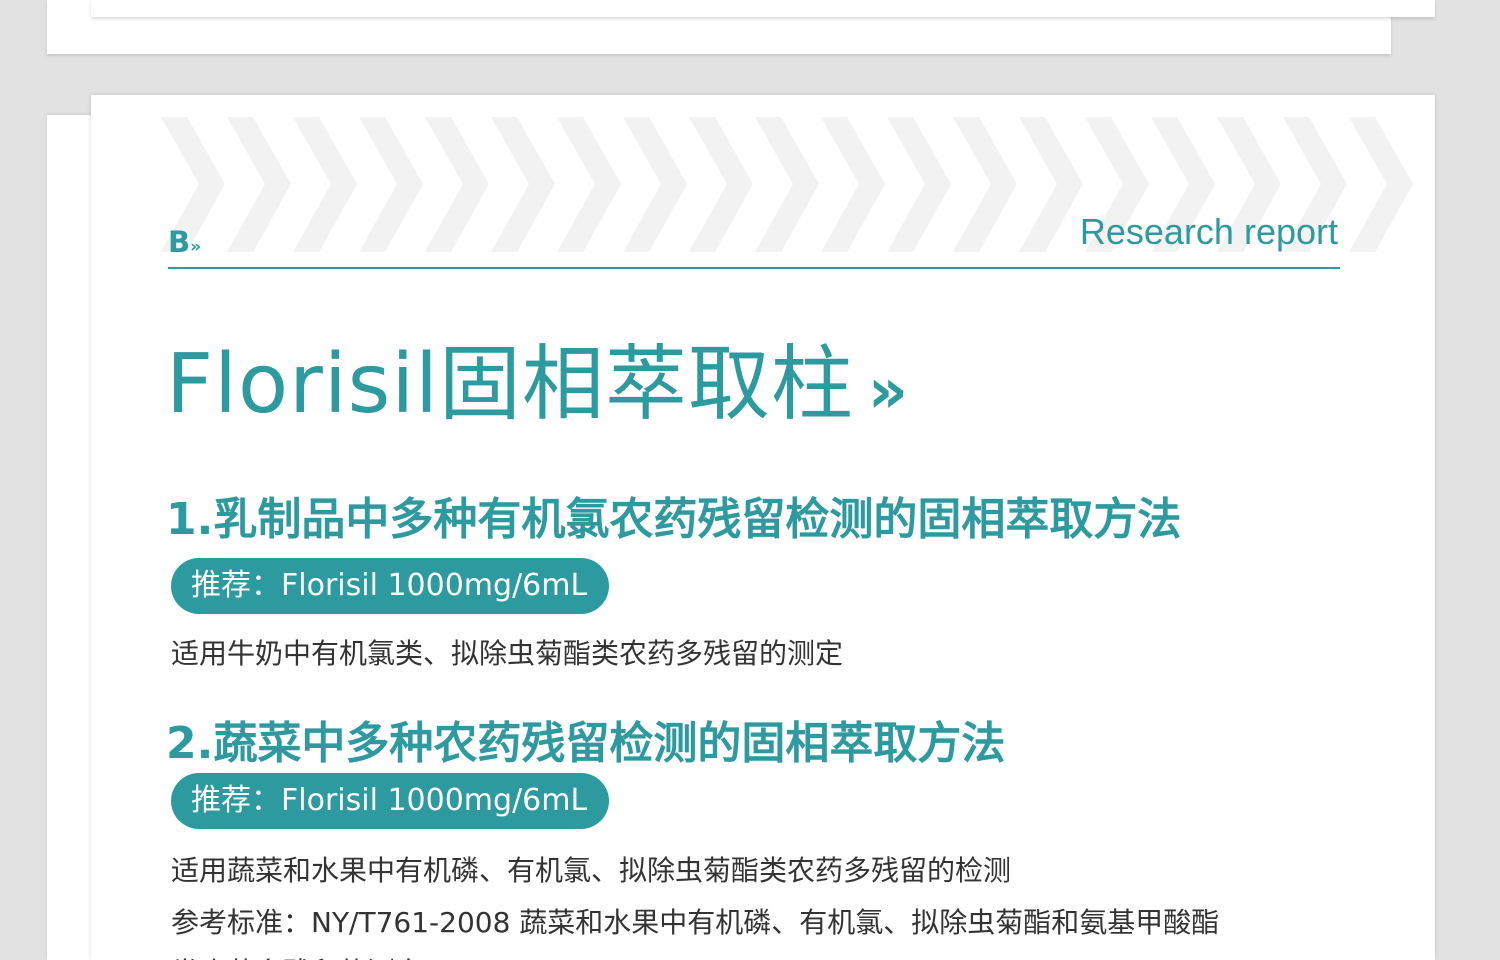  Describe the element at coordinates (888, 390) in the screenshot. I see `double-chevron-icon: »` at that location.